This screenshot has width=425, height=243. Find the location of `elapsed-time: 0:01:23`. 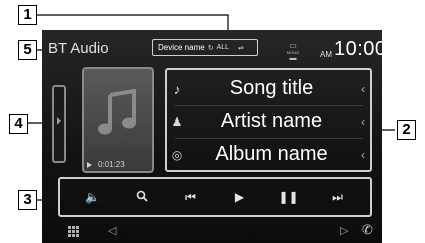

elapsed-time: 0:01:23 is located at coordinates (111, 164).